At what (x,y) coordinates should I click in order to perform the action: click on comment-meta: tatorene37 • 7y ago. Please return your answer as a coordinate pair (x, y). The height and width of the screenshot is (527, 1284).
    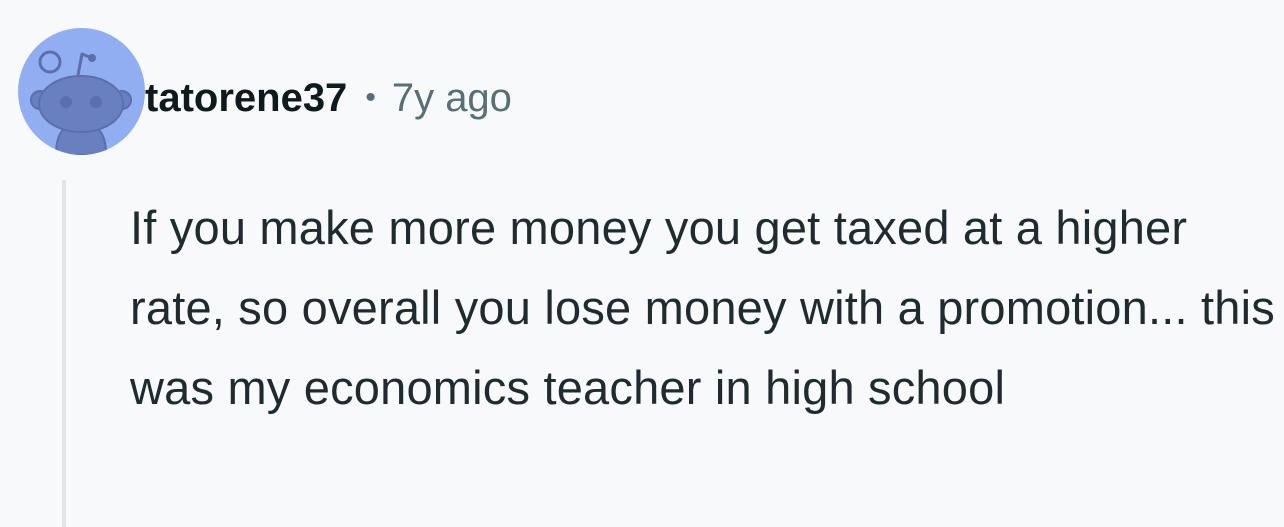
    Looking at the image, I should click on (328, 98).